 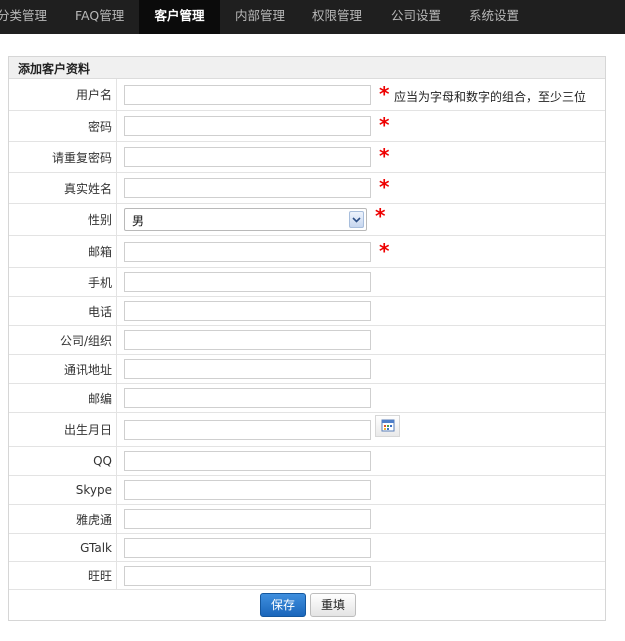 I want to click on password-confirm-input, so click(x=247, y=157).